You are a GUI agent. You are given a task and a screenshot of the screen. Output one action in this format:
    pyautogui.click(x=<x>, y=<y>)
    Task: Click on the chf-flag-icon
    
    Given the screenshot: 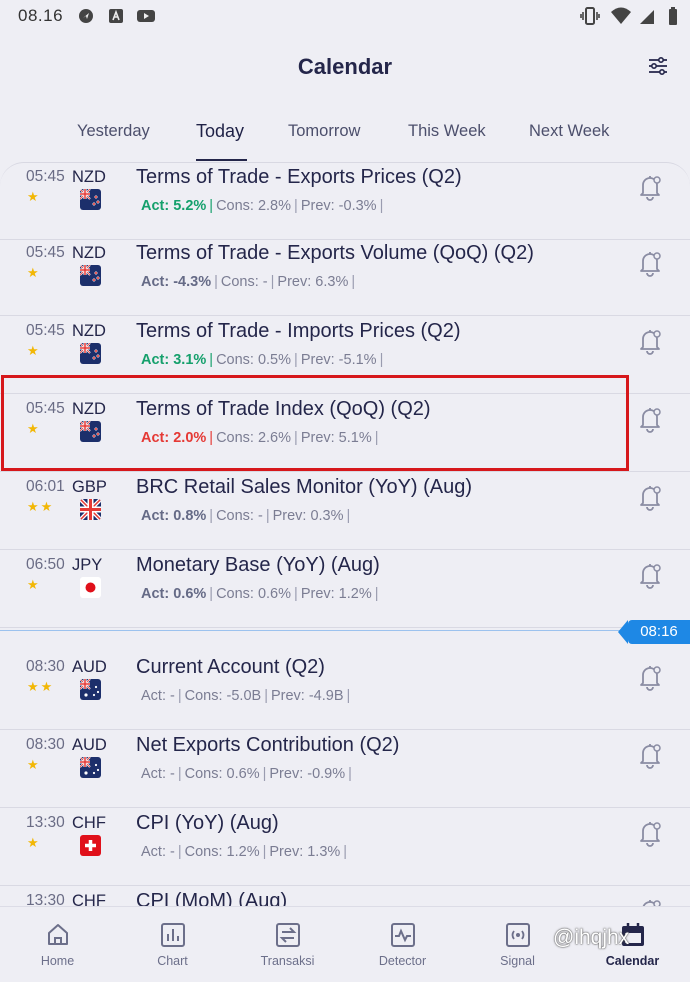 What is the action you would take?
    pyautogui.click(x=90, y=845)
    